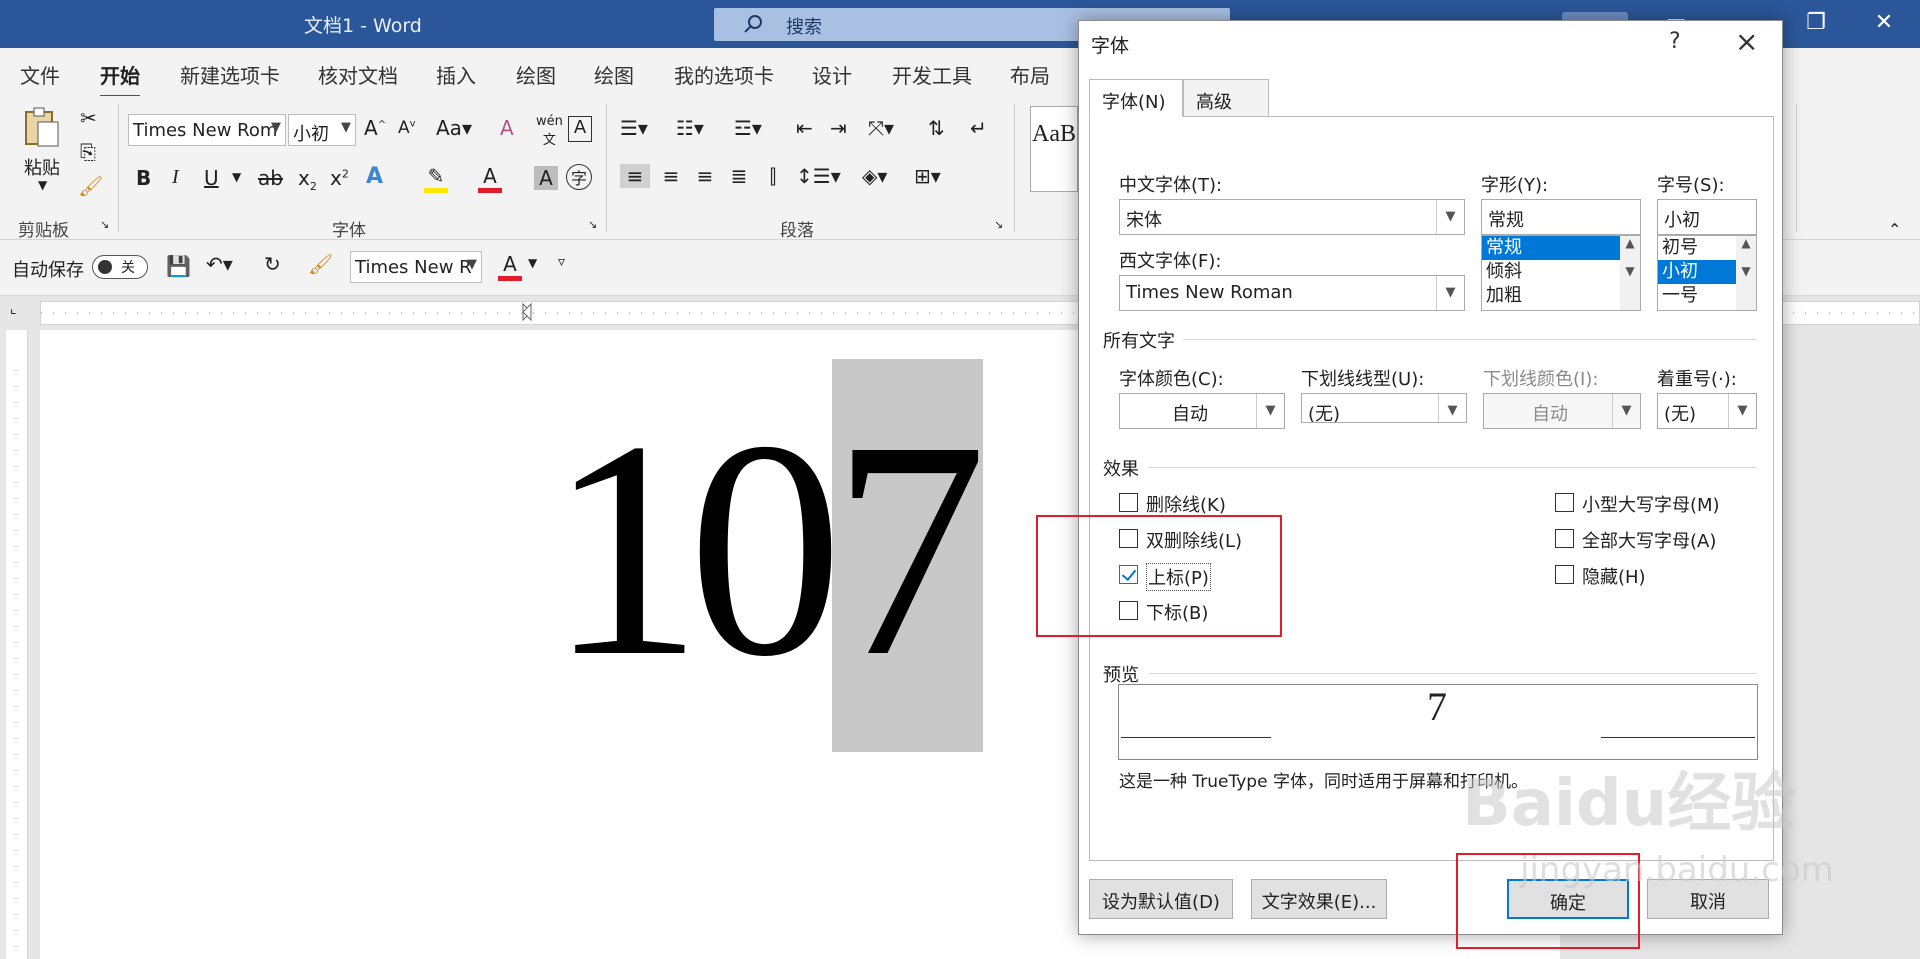  Describe the element at coordinates (358, 74) in the screenshot. I see `tab-review-doc: 核对文档` at that location.